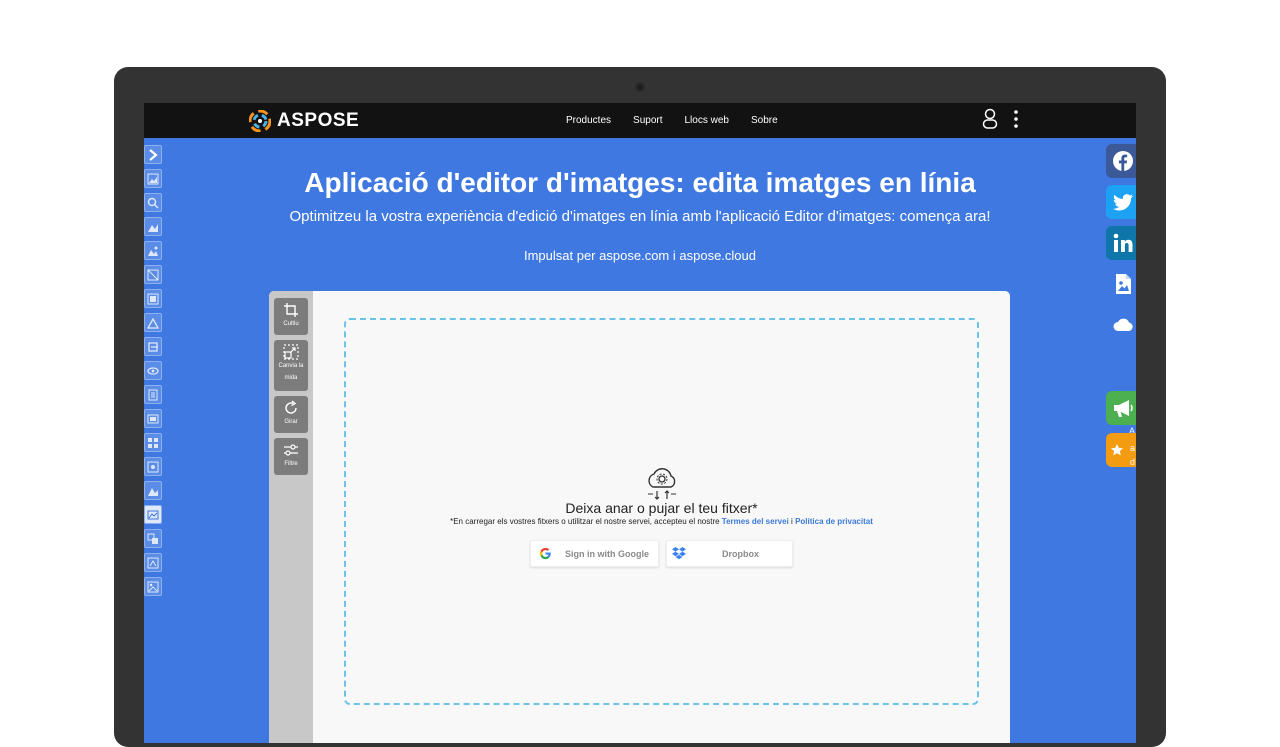  I want to click on linkedin-icon, so click(1123, 242).